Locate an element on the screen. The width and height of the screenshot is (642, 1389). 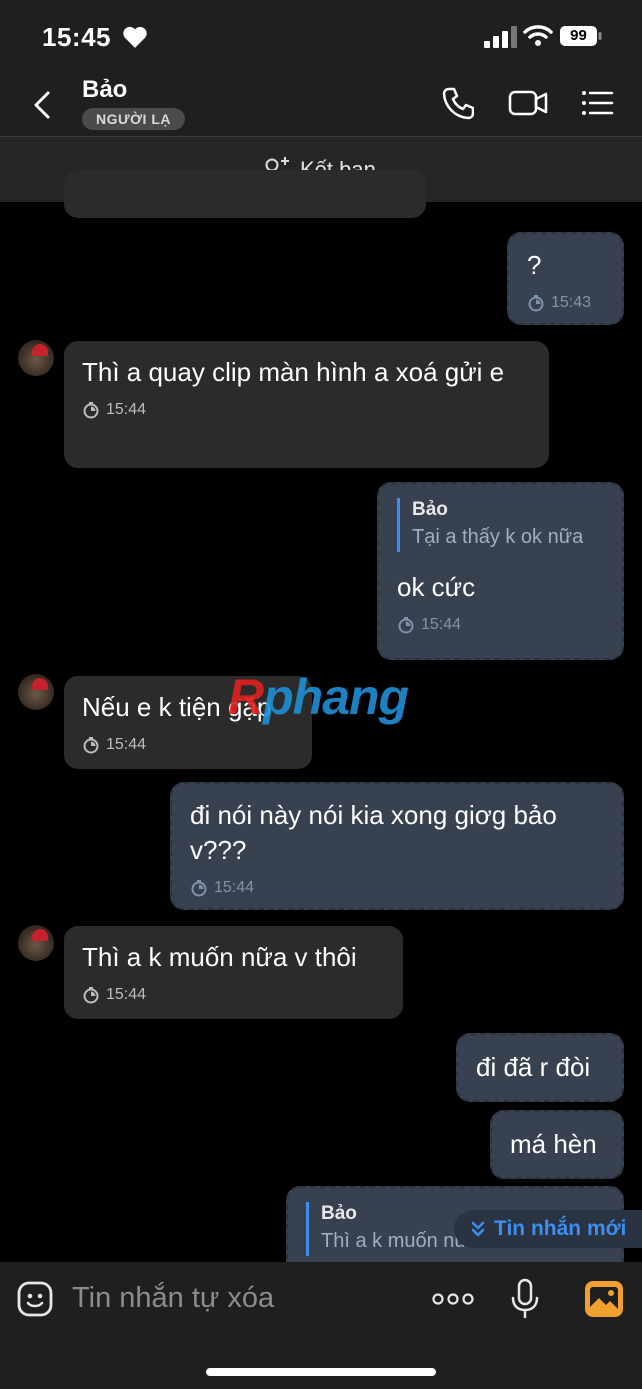
menu-icon is located at coordinates (597, 103).